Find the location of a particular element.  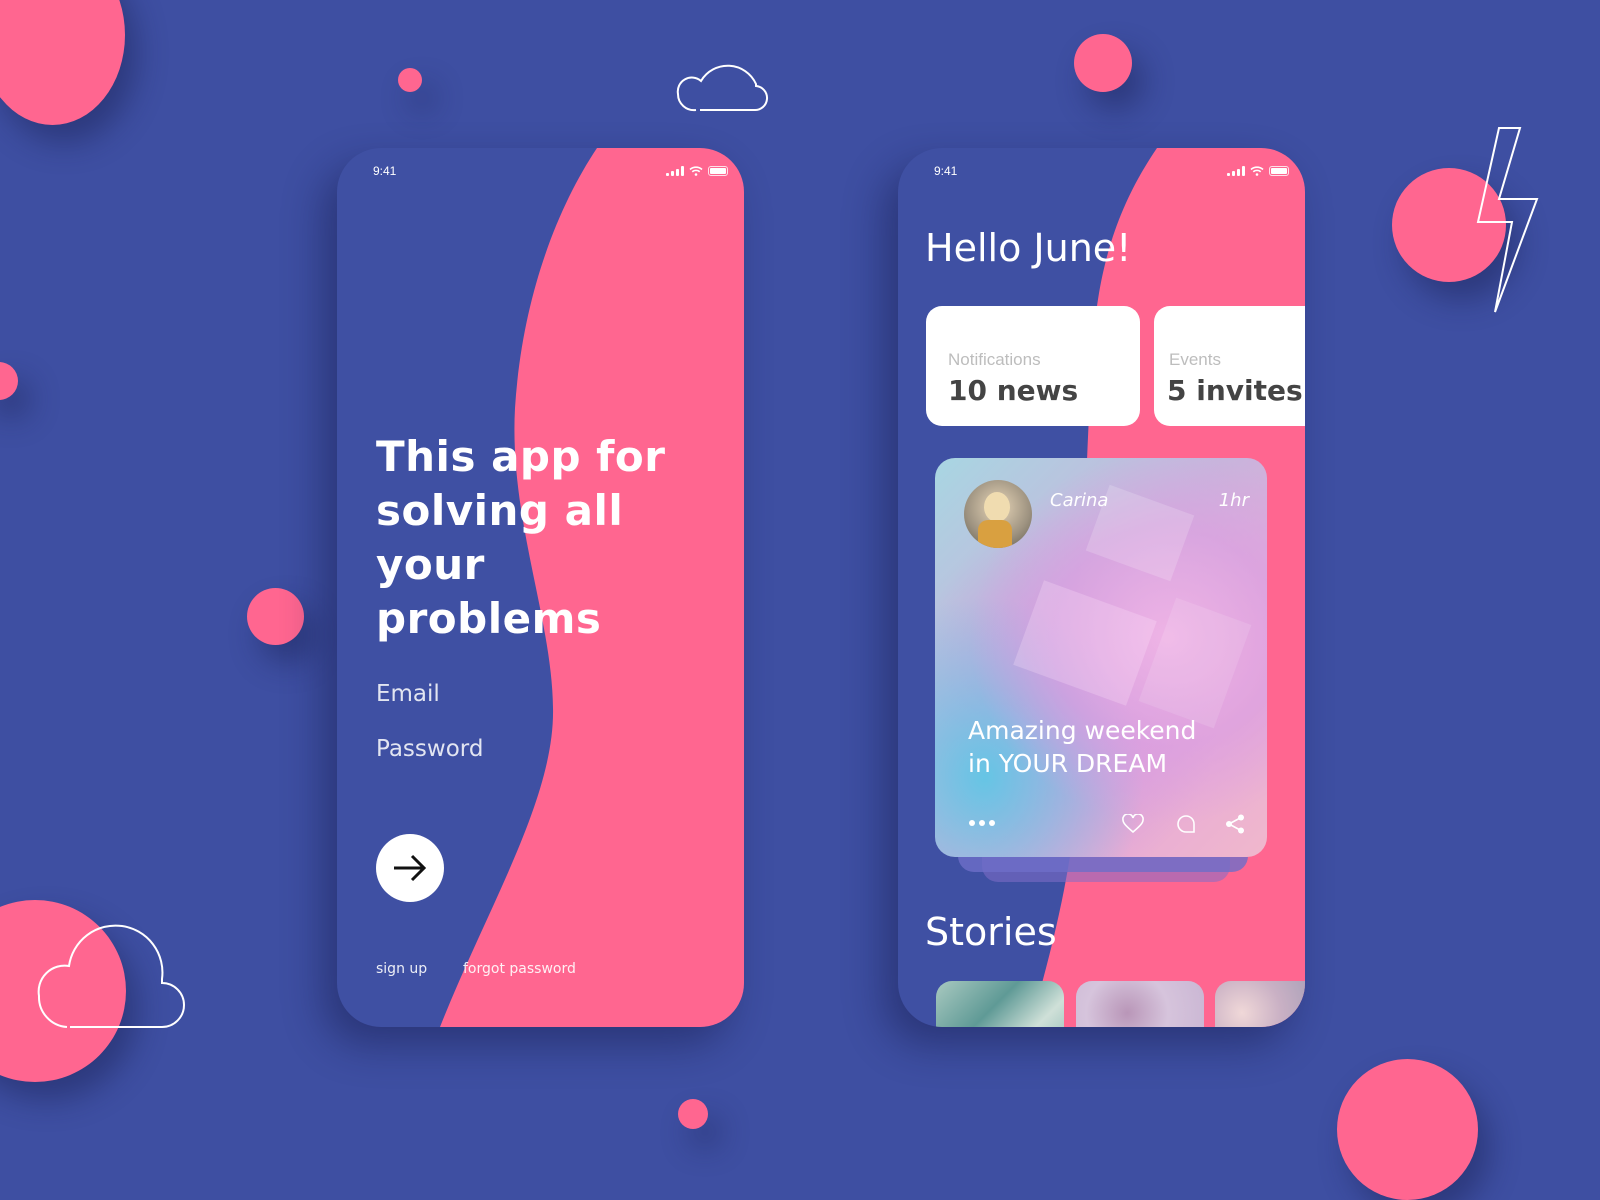

arrow-right-icon is located at coordinates (410, 868).